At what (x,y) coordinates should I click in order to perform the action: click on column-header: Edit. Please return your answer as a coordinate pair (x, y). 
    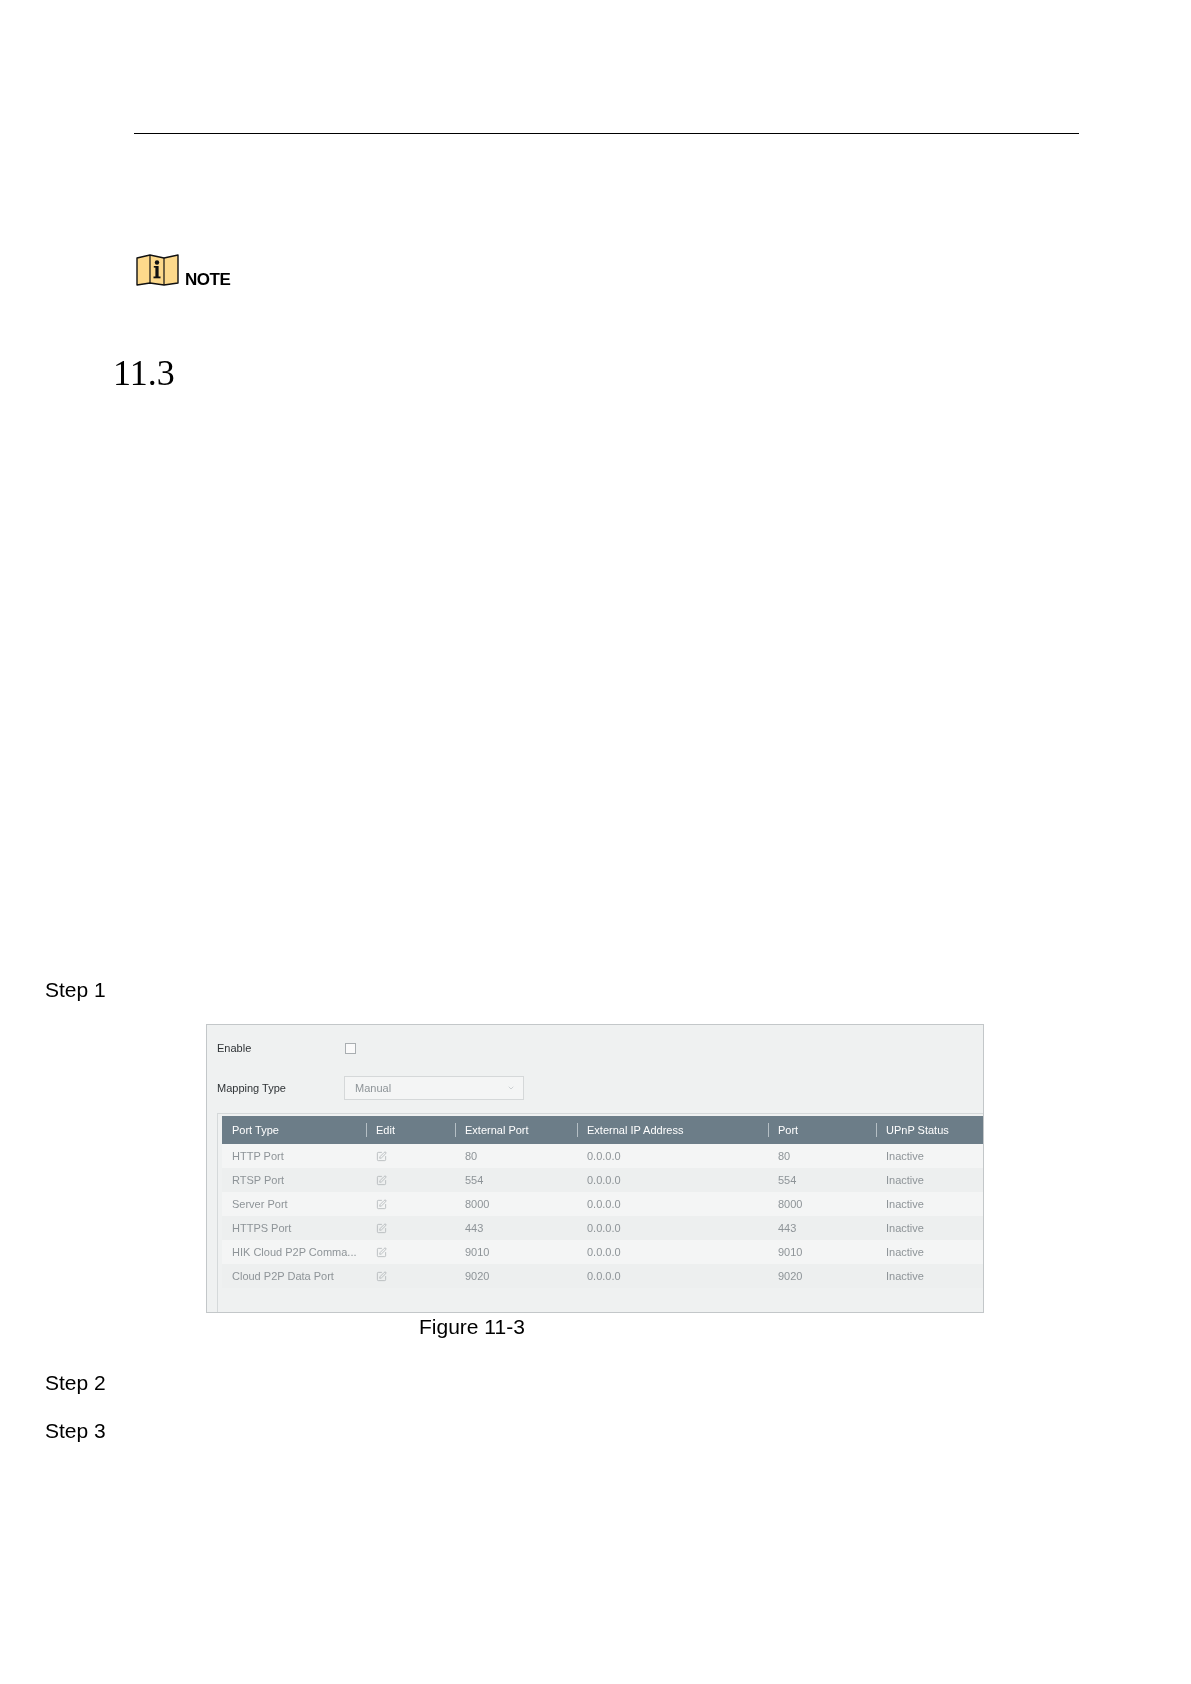
    Looking at the image, I should click on (410, 1130).